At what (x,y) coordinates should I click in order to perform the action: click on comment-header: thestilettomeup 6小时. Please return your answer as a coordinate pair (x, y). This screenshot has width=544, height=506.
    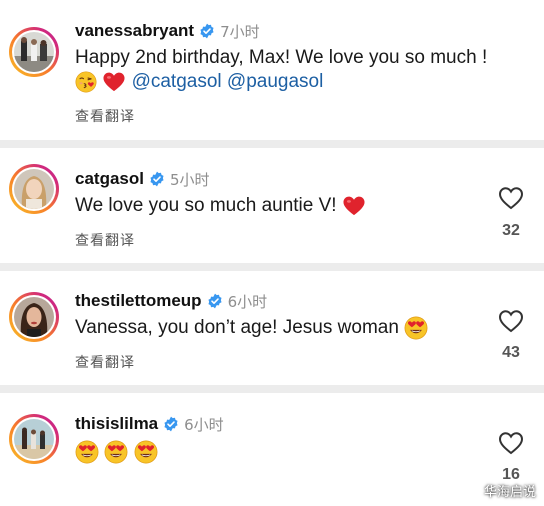
    Looking at the image, I should click on (171, 301).